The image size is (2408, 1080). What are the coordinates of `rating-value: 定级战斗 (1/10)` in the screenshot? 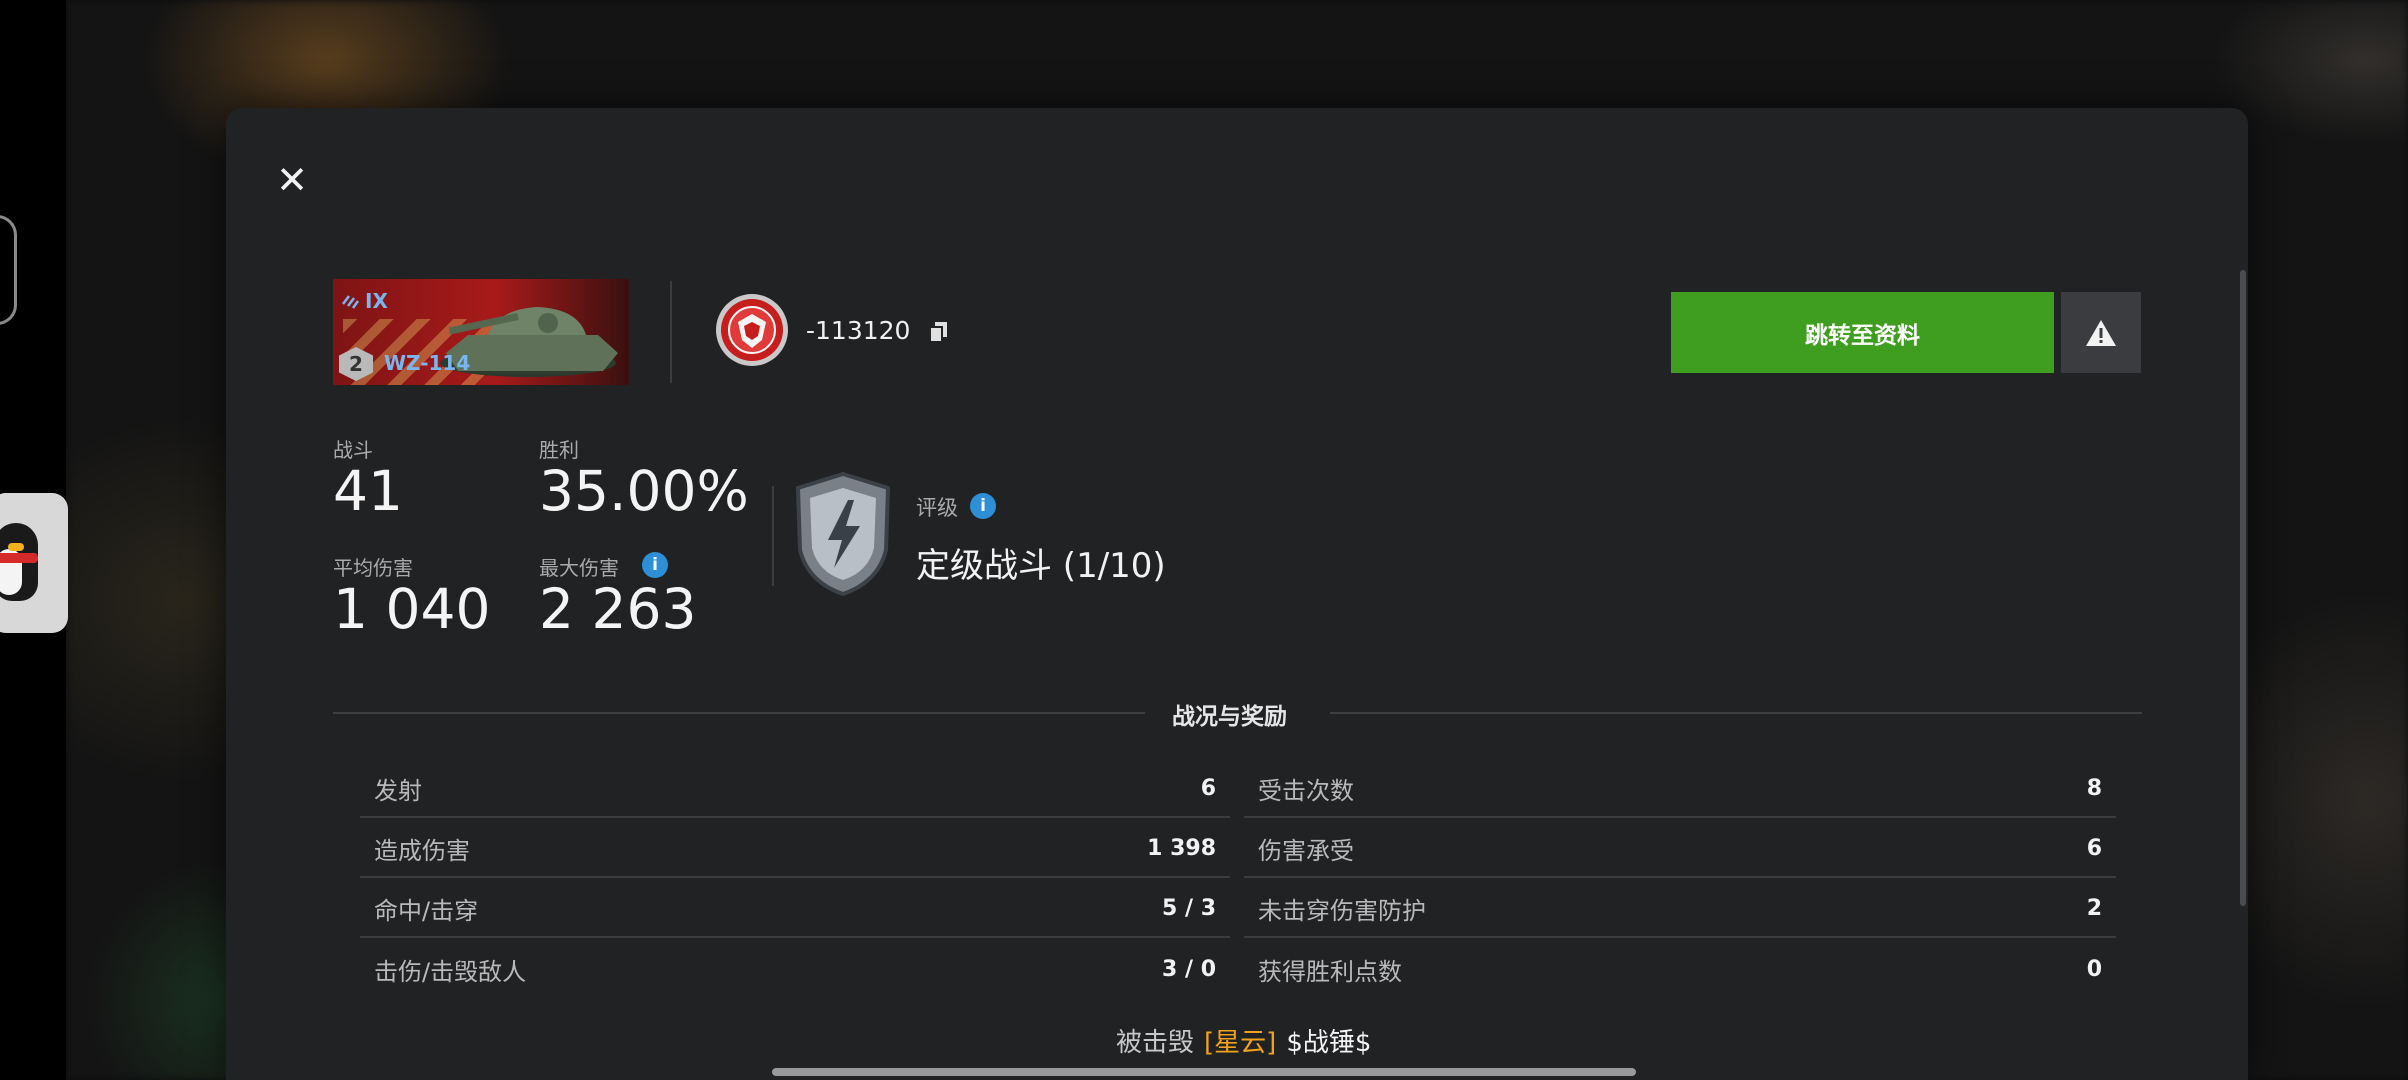 It's located at (1041, 566).